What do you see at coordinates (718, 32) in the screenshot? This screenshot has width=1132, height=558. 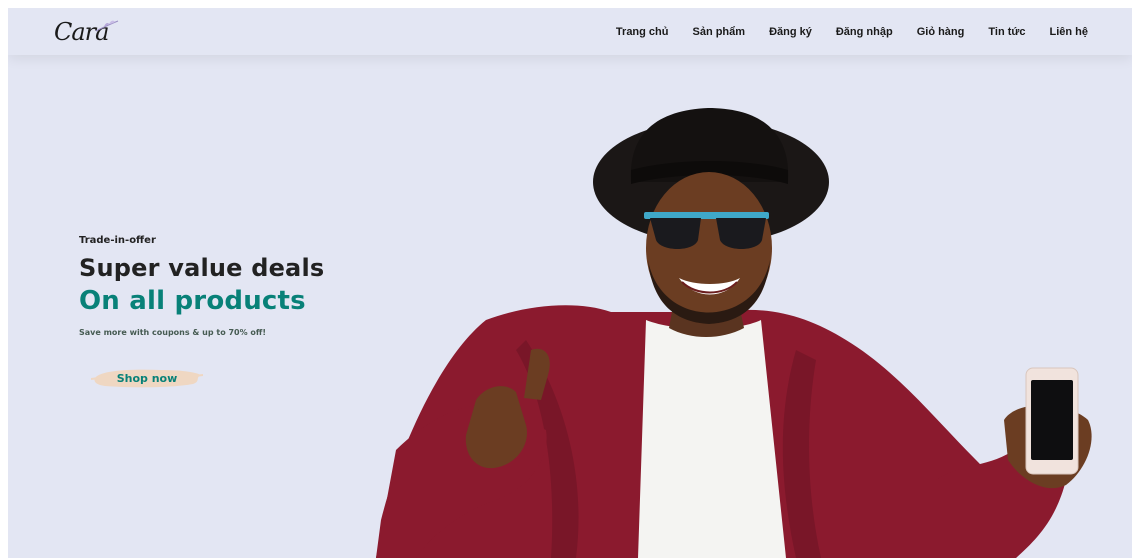 I see `nav-san-pham: Sản phẩm` at bounding box center [718, 32].